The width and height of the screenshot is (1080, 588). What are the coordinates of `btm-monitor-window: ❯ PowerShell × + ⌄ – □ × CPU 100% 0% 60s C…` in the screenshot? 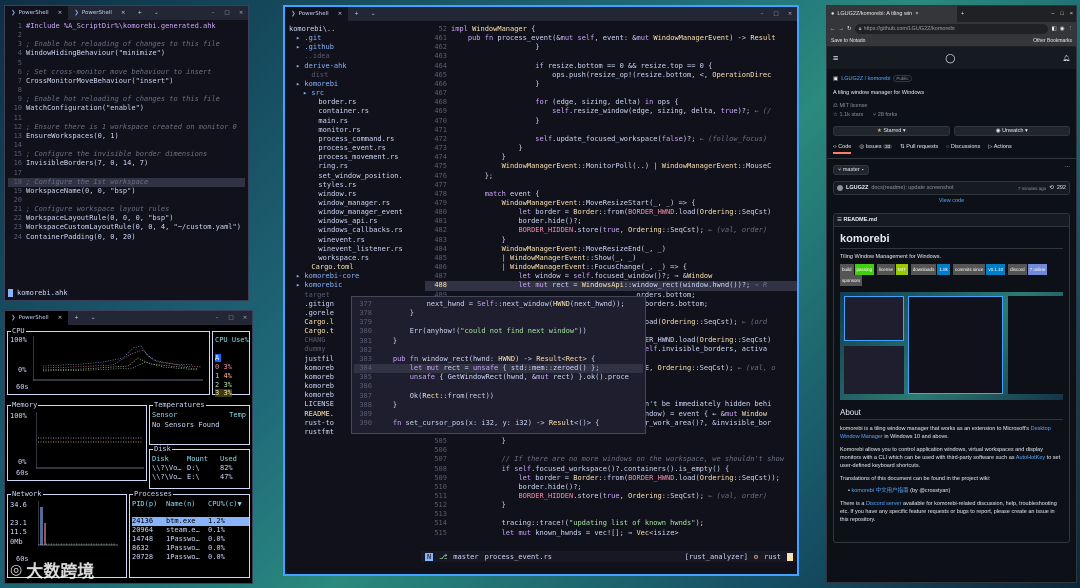 It's located at (128, 447).